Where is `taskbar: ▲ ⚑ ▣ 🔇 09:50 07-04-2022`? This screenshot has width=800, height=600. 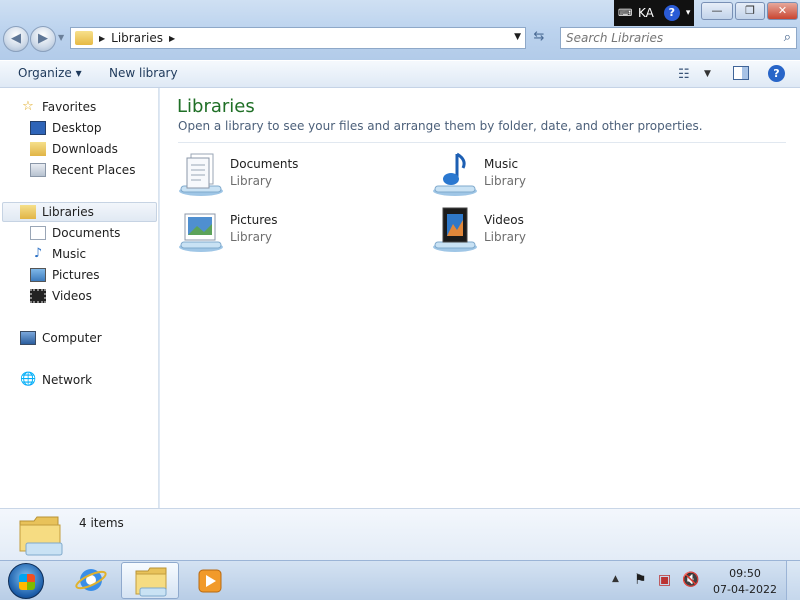
taskbar: ▲ ⚑ ▣ 🔇 09:50 07-04-2022 is located at coordinates (400, 580).